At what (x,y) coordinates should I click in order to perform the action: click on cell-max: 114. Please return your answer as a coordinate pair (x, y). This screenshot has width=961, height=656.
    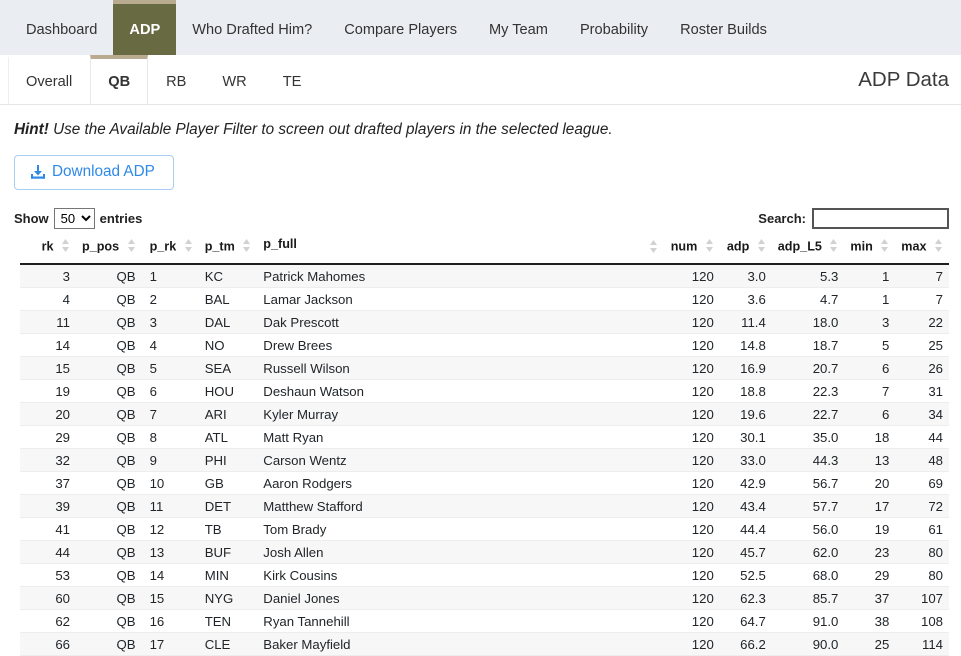
    Looking at the image, I should click on (922, 644).